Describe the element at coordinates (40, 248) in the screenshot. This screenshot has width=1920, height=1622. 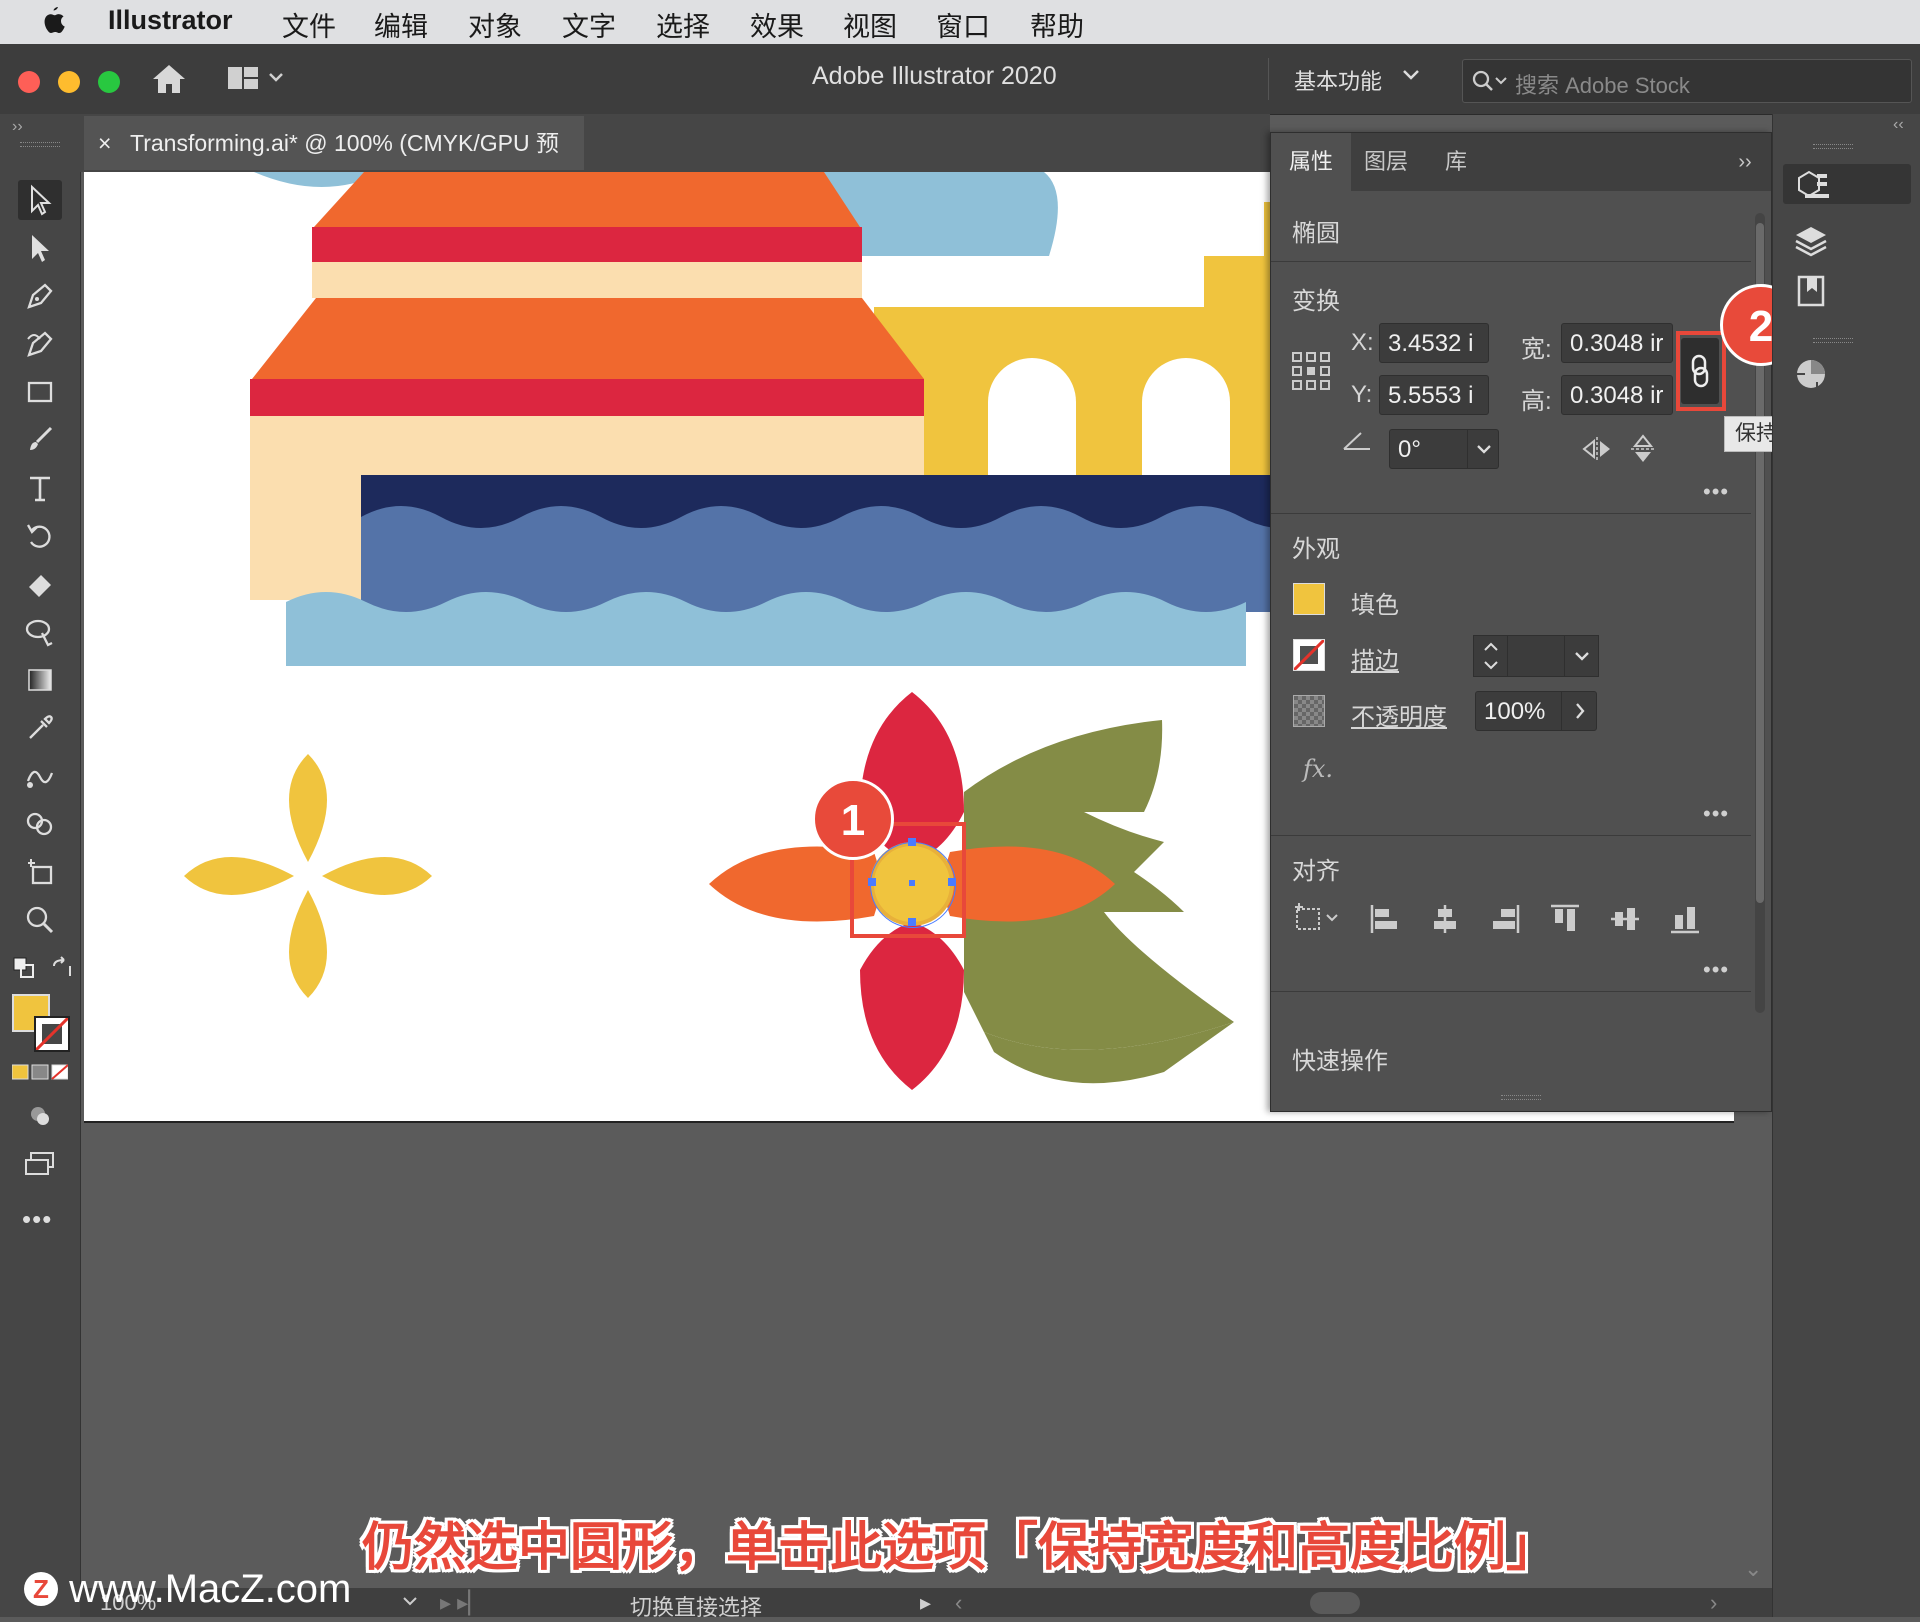
I see `direct-selection-tool-icon` at that location.